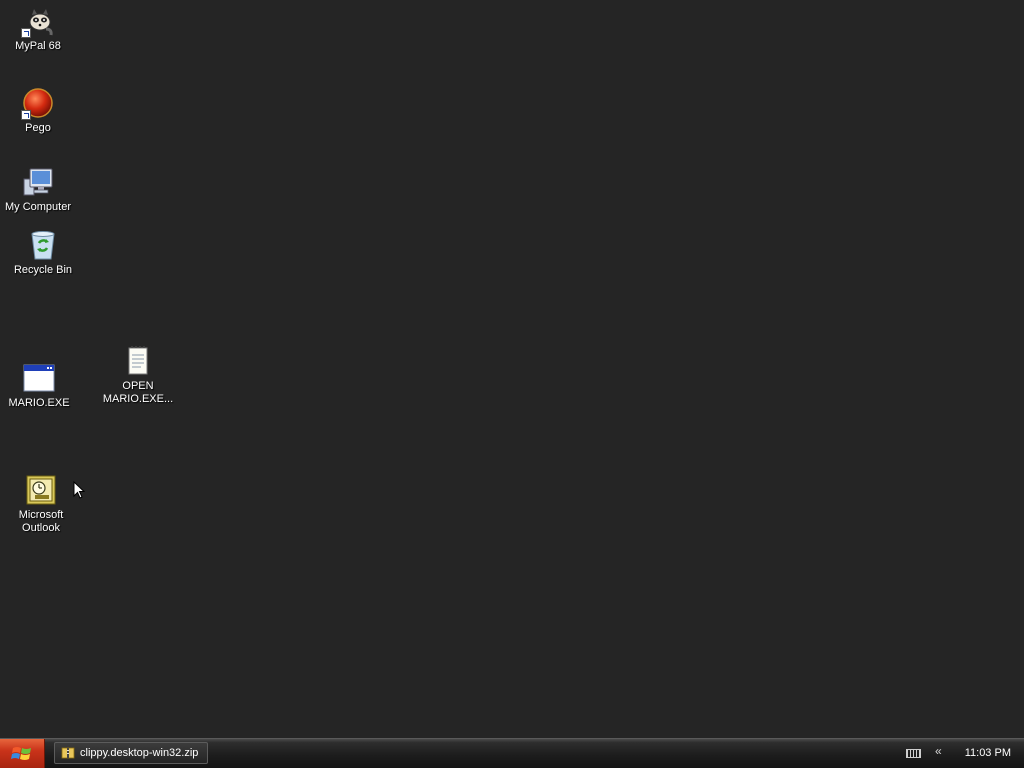 The image size is (1024, 768). I want to click on desktop-icon-label: MyPal 68, so click(38, 46).